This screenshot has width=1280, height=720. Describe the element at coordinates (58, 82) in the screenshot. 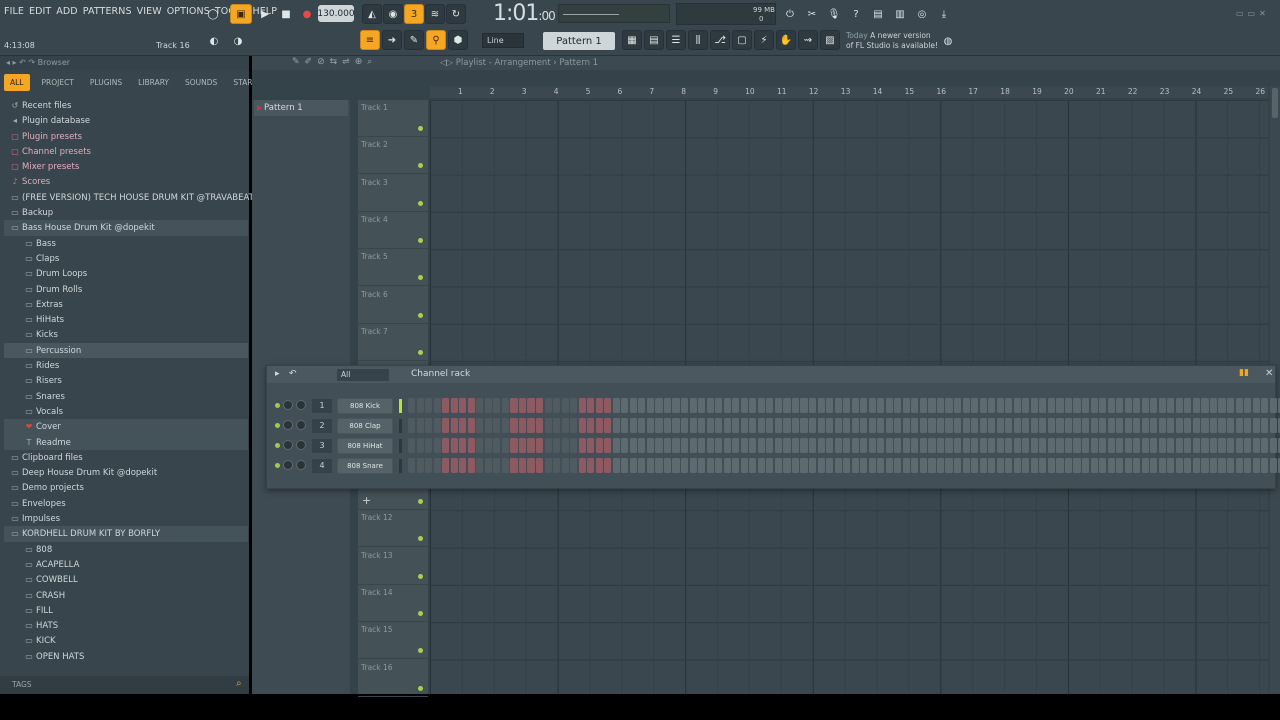

I see `tab-project: PROJECT` at that location.